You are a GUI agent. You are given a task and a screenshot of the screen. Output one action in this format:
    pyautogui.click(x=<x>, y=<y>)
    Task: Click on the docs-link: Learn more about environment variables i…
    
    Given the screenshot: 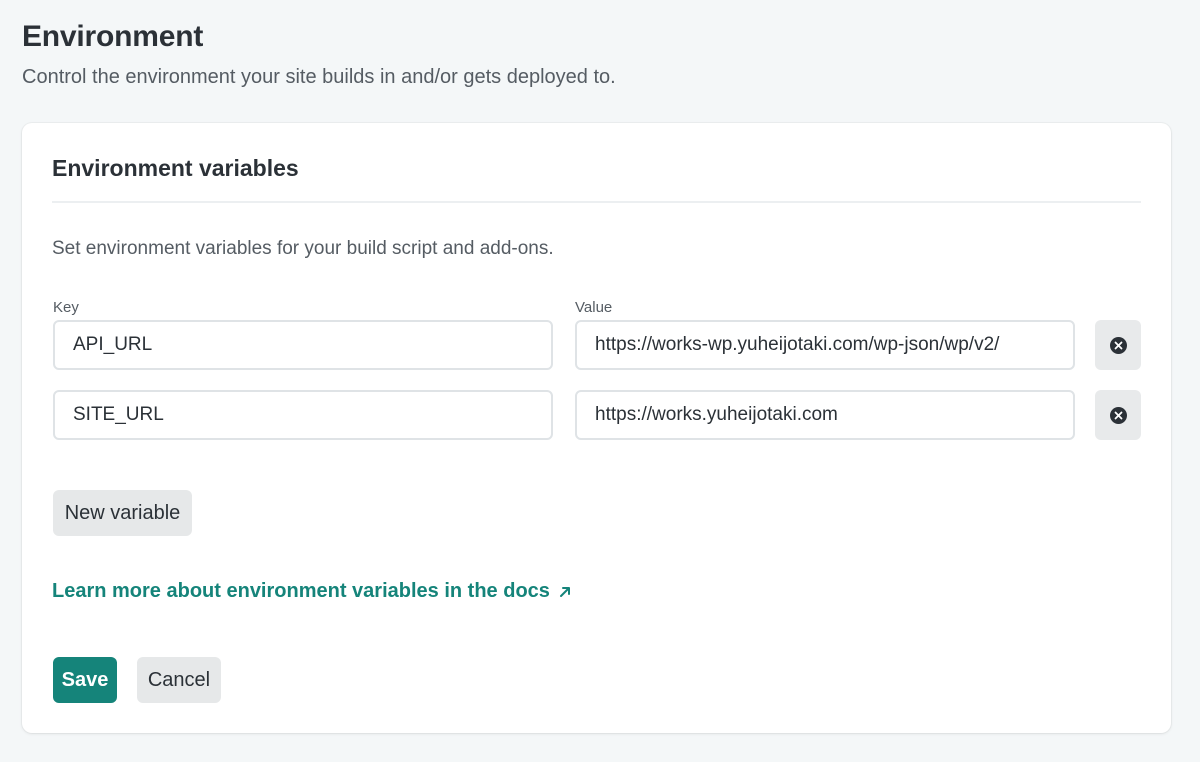 What is the action you would take?
    pyautogui.click(x=312, y=591)
    